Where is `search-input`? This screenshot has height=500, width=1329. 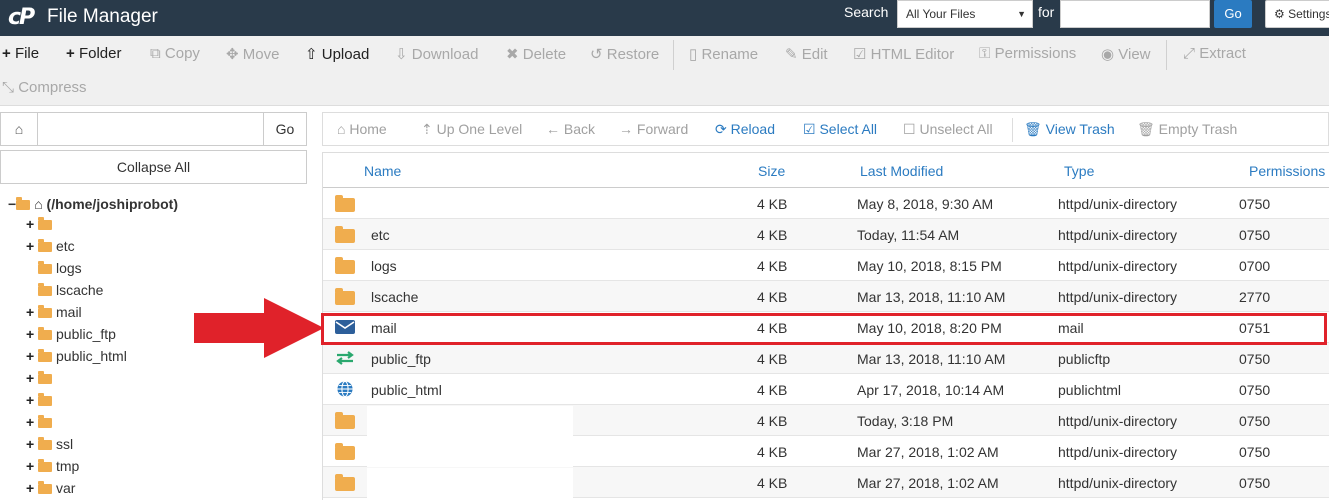
search-input is located at coordinates (1135, 14).